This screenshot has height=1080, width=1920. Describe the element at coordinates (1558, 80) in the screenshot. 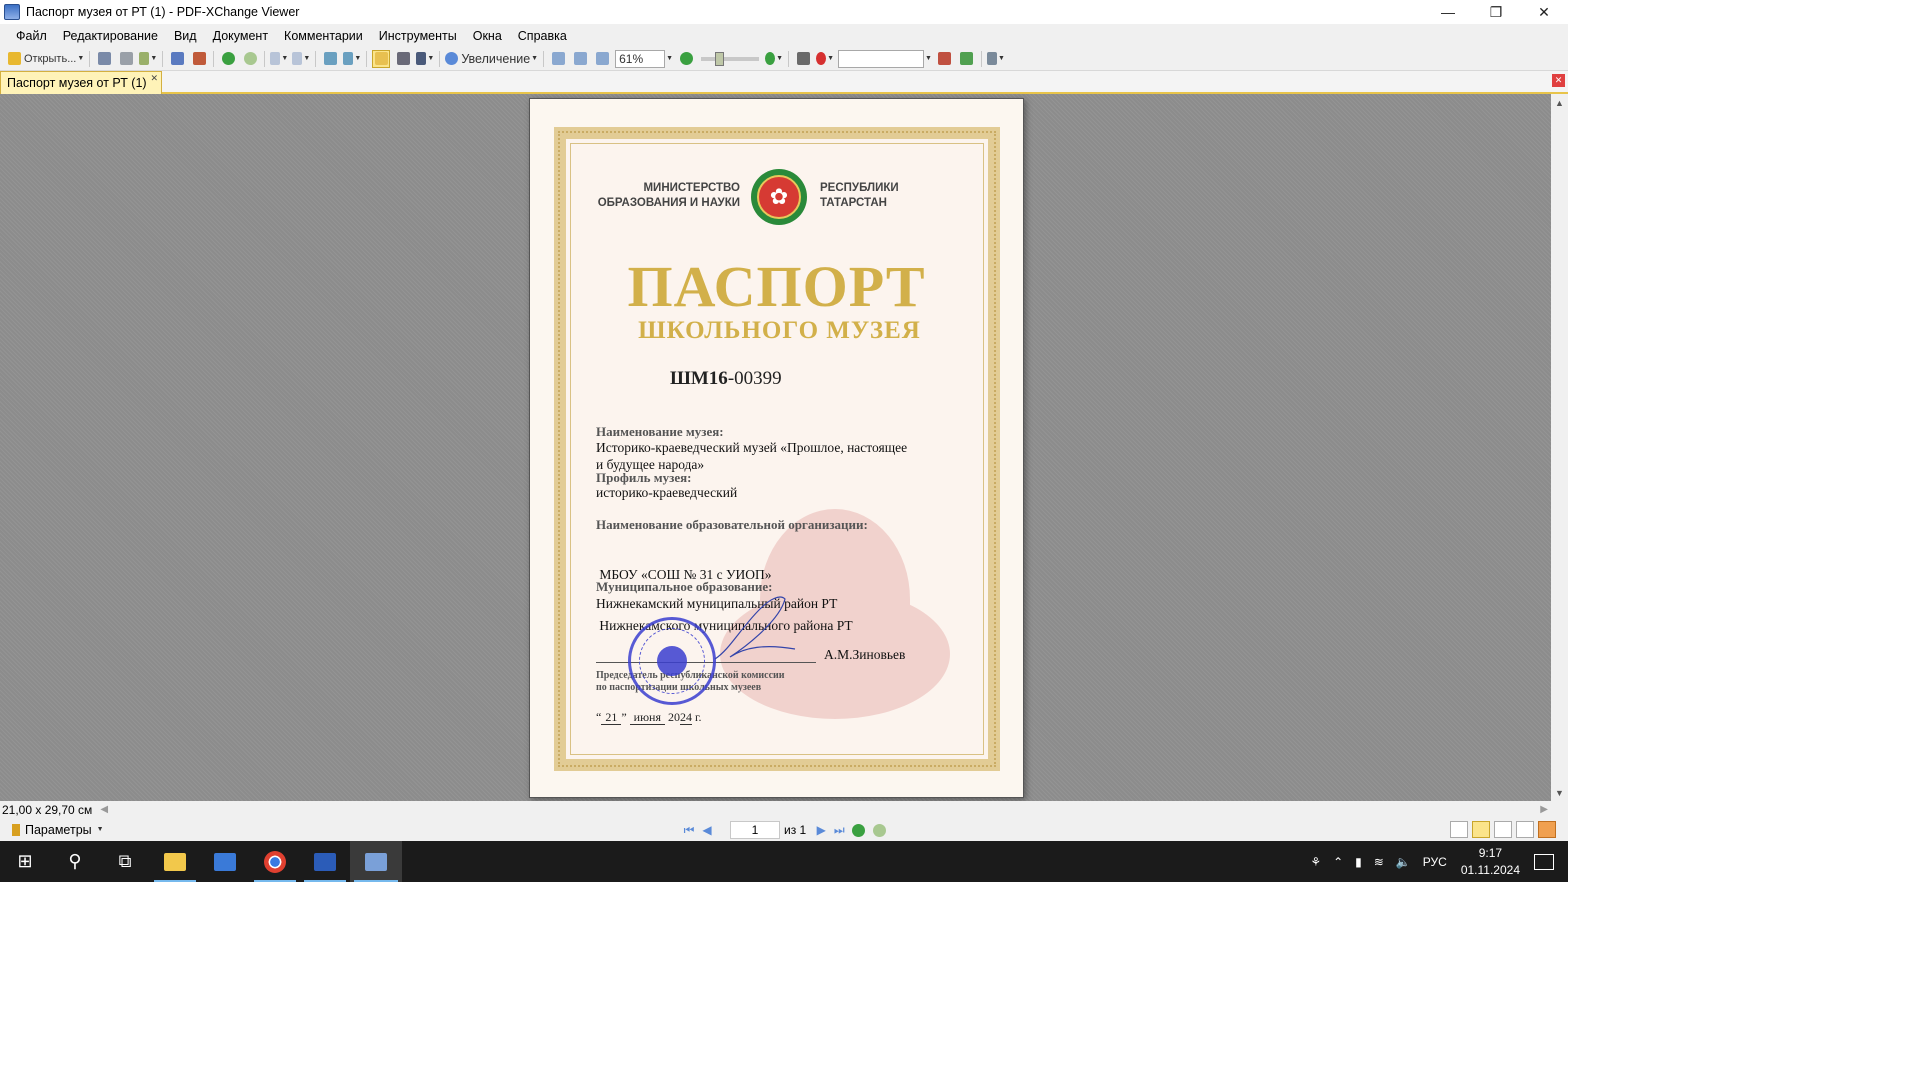

I see `close-document-icon: ✕` at that location.